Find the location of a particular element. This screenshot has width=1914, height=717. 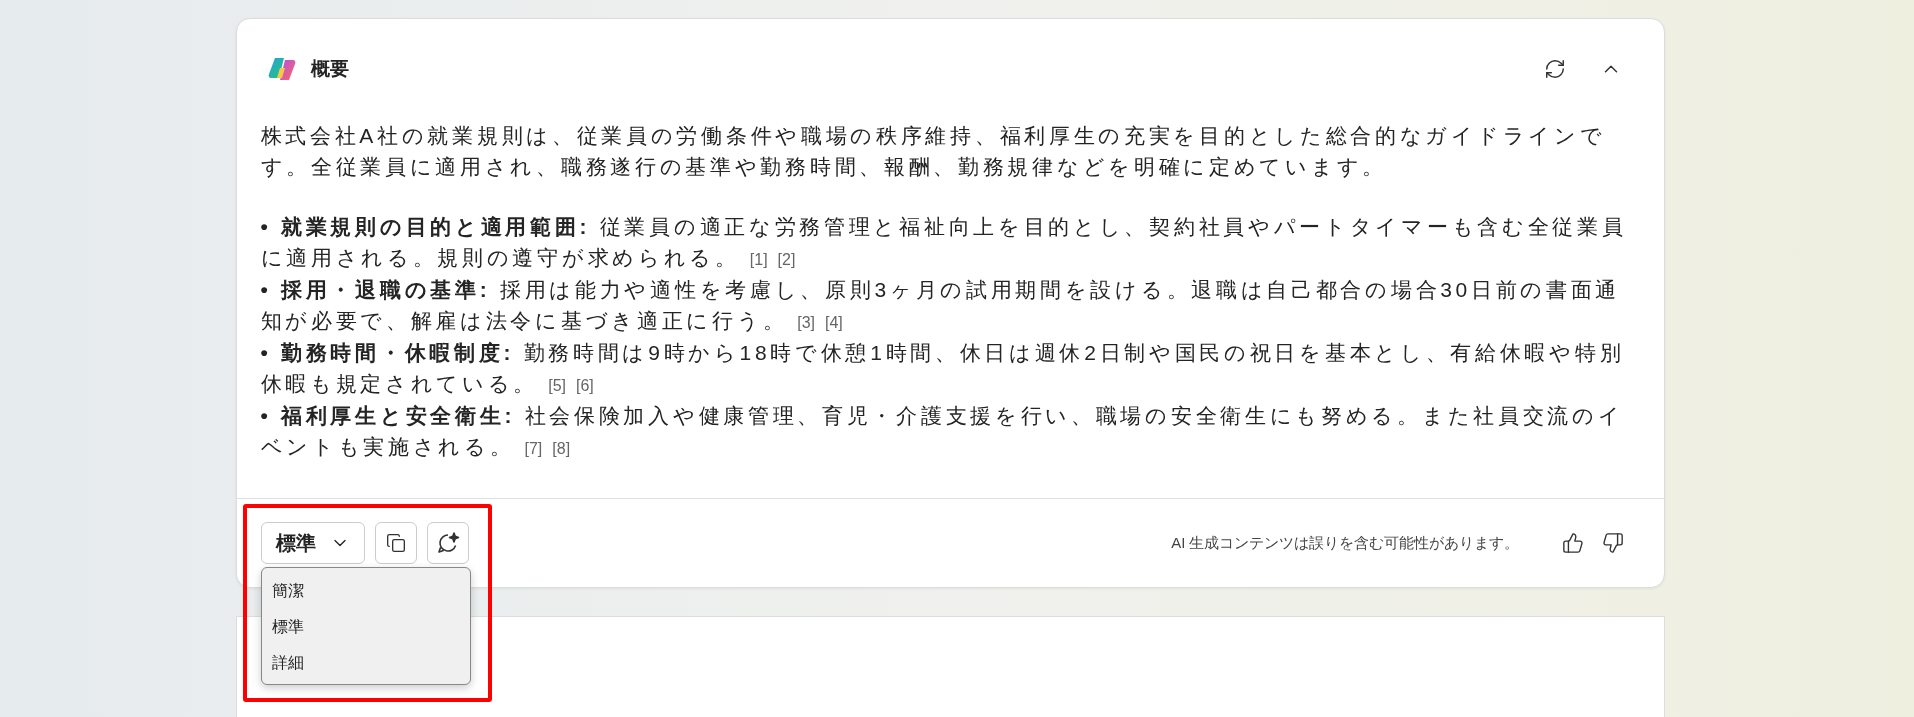

bullet-paragraph: • 採用・退職の基準: 採用は能力や適性を考慮し、原則3ヶ月の試用期間を設ける。退職は自己都合の場合30日前の書面通知が必要で、解雇は法令に基づき適正に行う。 [3] [4] is located at coordinates (941, 305).